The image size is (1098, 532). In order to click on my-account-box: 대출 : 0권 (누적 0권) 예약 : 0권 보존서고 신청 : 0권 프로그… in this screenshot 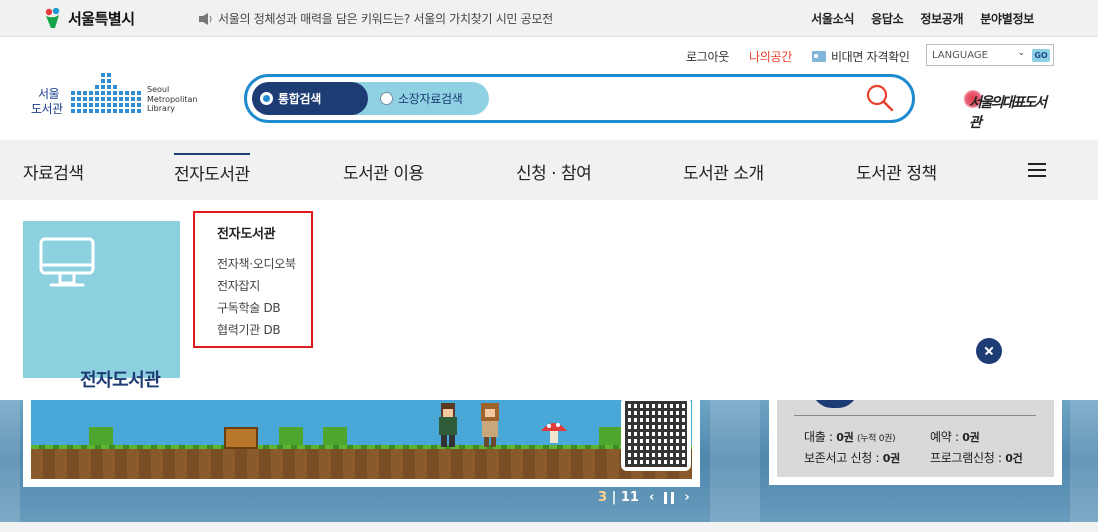, I will do `click(915, 442)`.